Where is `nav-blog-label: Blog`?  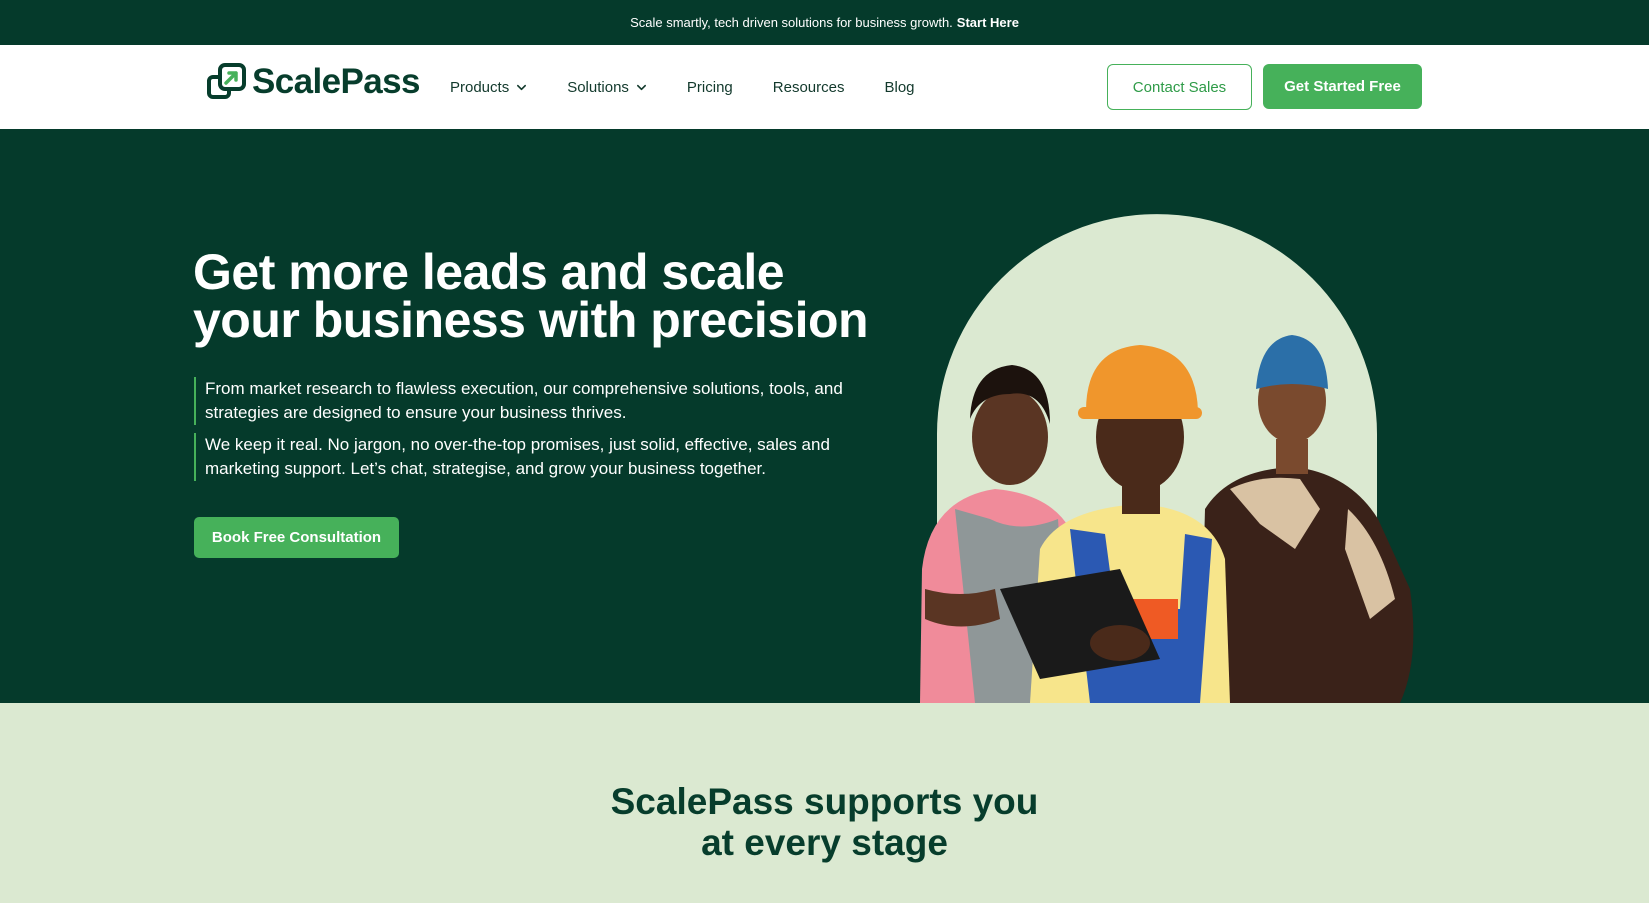 nav-blog-label: Blog is located at coordinates (899, 87).